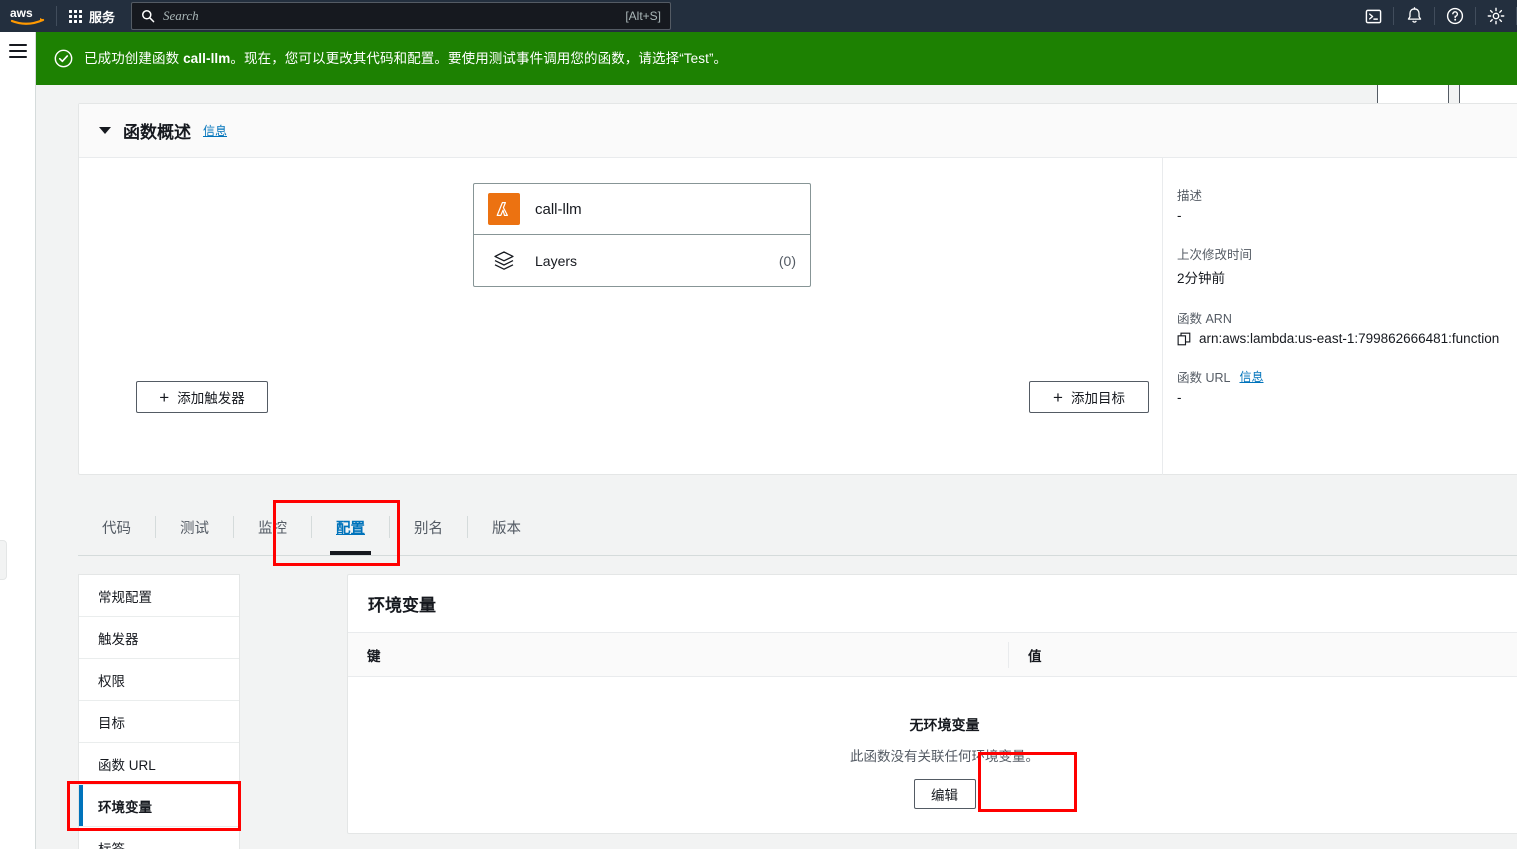 The height and width of the screenshot is (849, 1517). I want to click on page-title: 函数概述, so click(157, 132).